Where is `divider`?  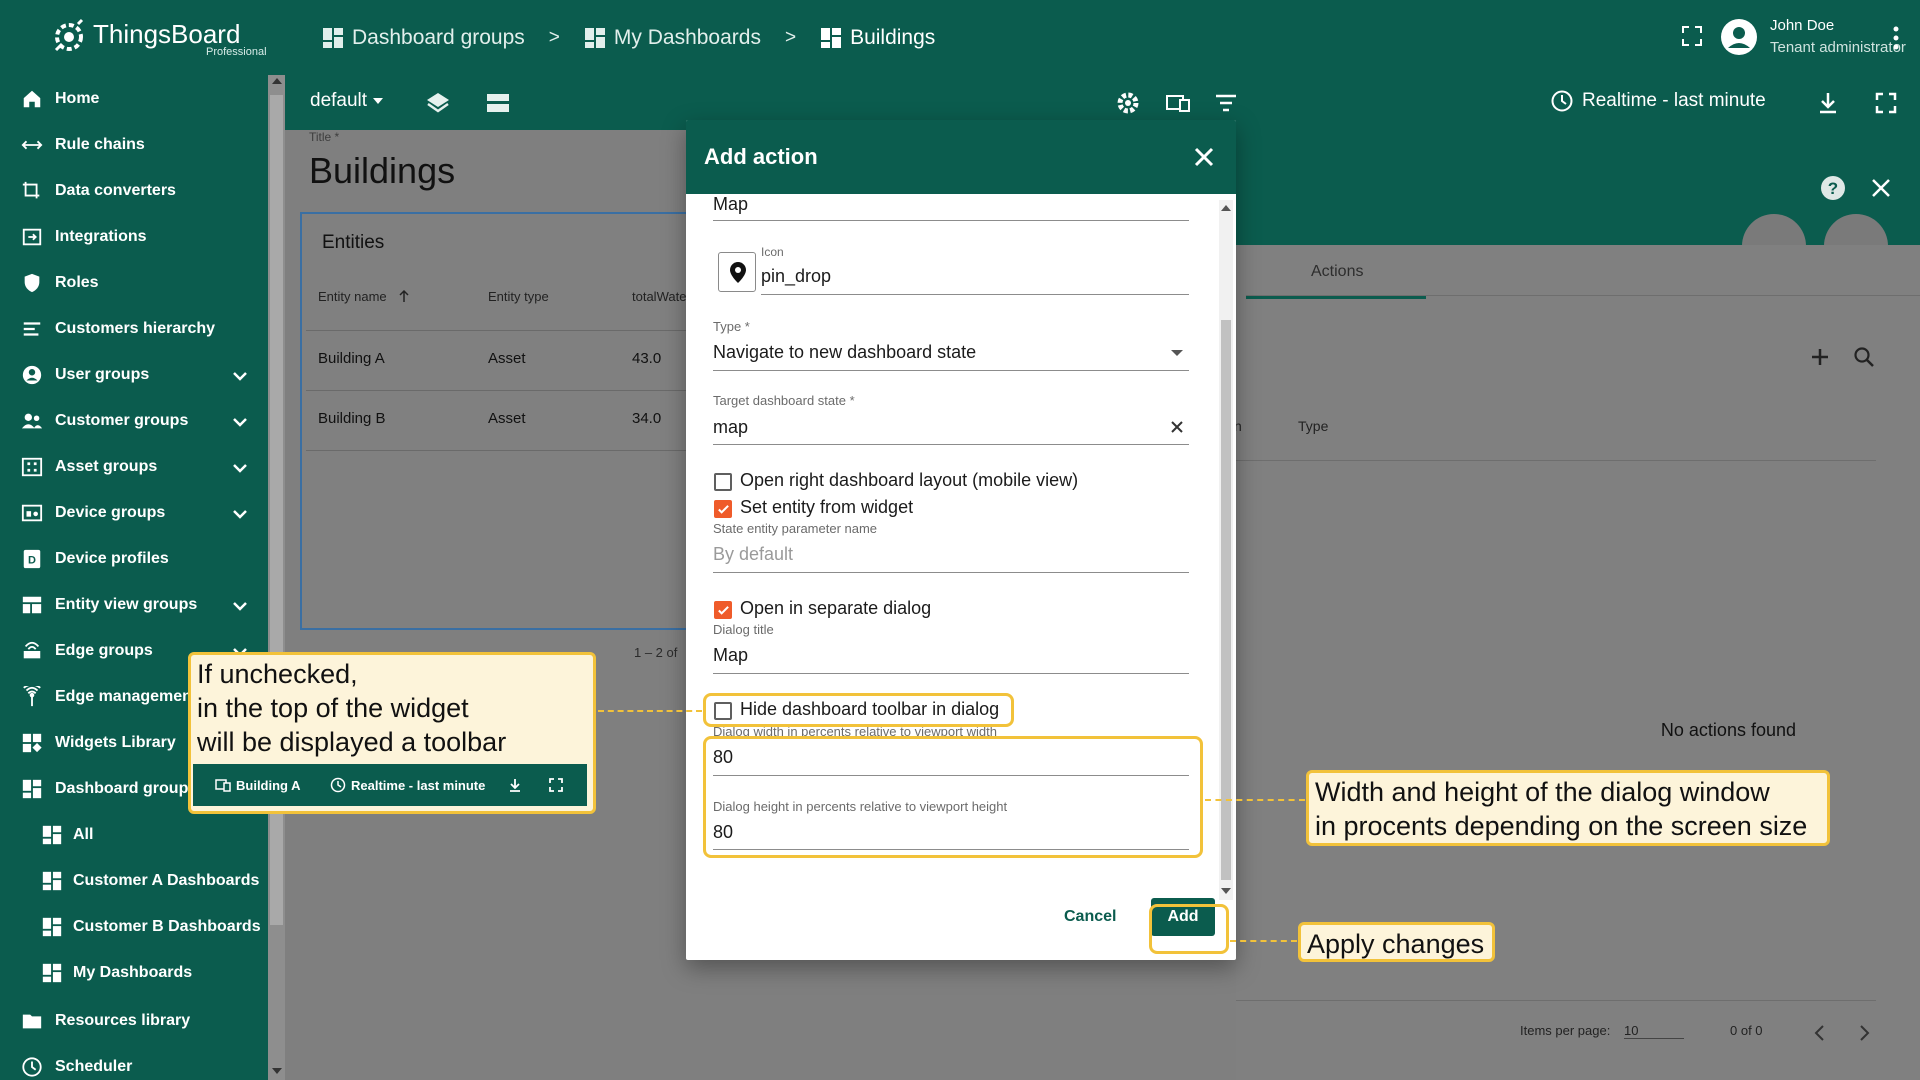 divider is located at coordinates (1556, 1000).